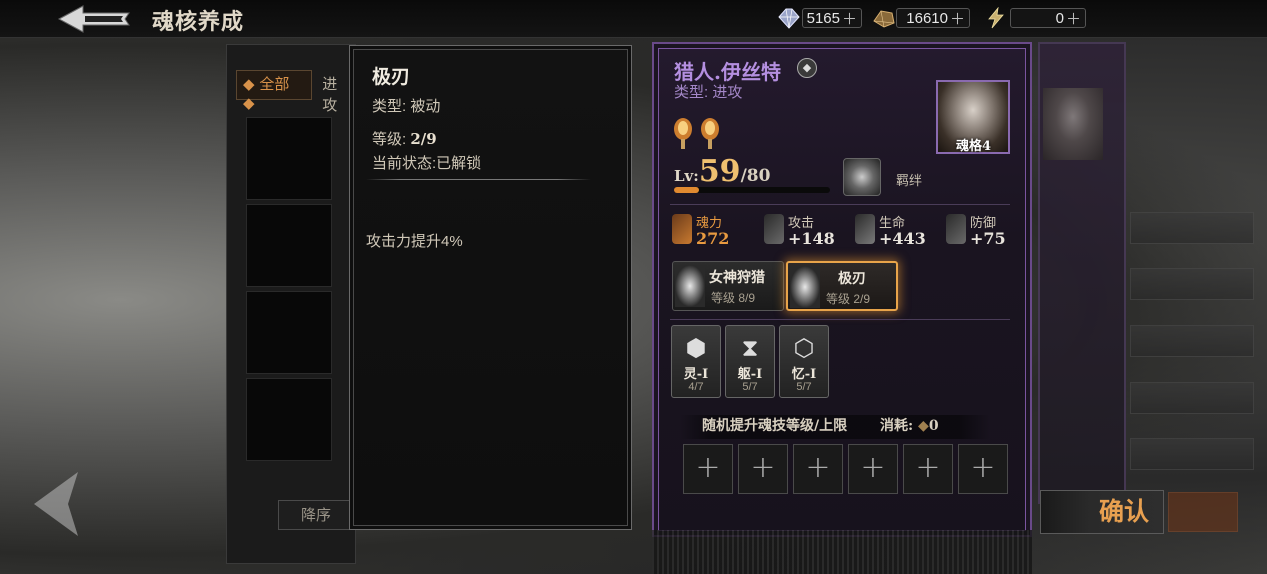 This screenshot has height=574, width=1267. I want to click on cost-label: 消耗:, so click(897, 426).